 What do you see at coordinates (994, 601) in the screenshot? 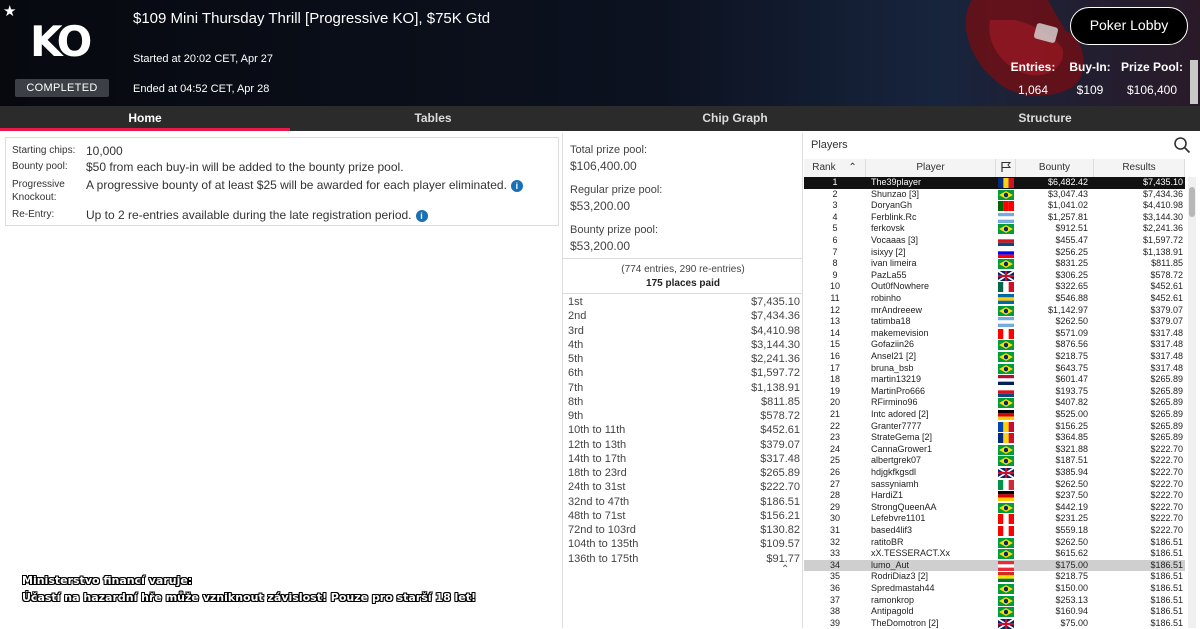
I see `table-row: 37 ramonkrop $253.13 $186.51` at bounding box center [994, 601].